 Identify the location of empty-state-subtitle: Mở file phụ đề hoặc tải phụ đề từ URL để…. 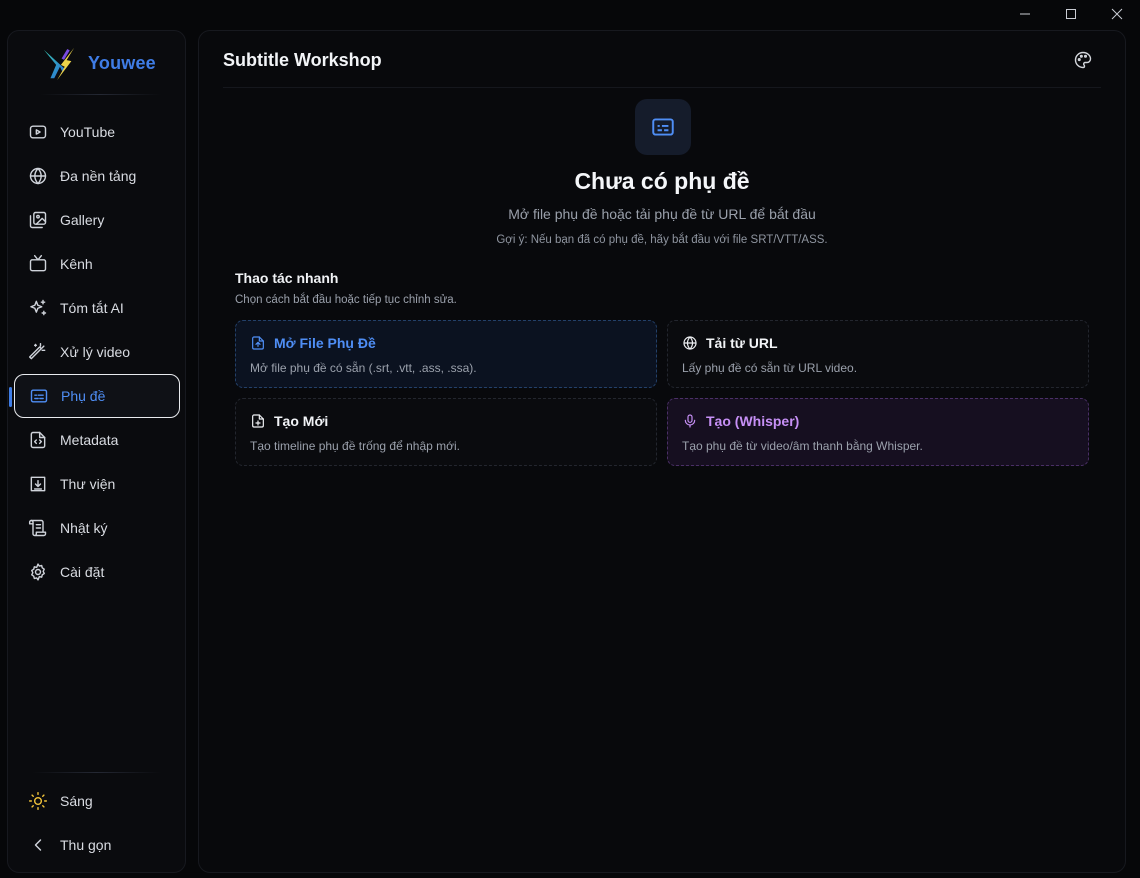
(662, 214).